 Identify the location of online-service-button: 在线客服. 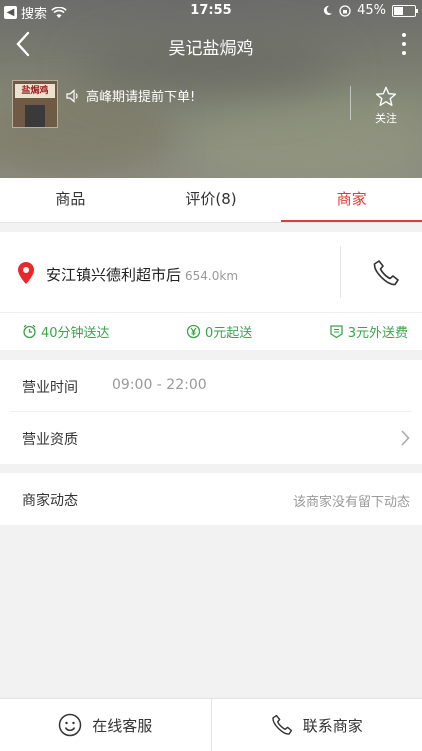
(105, 725).